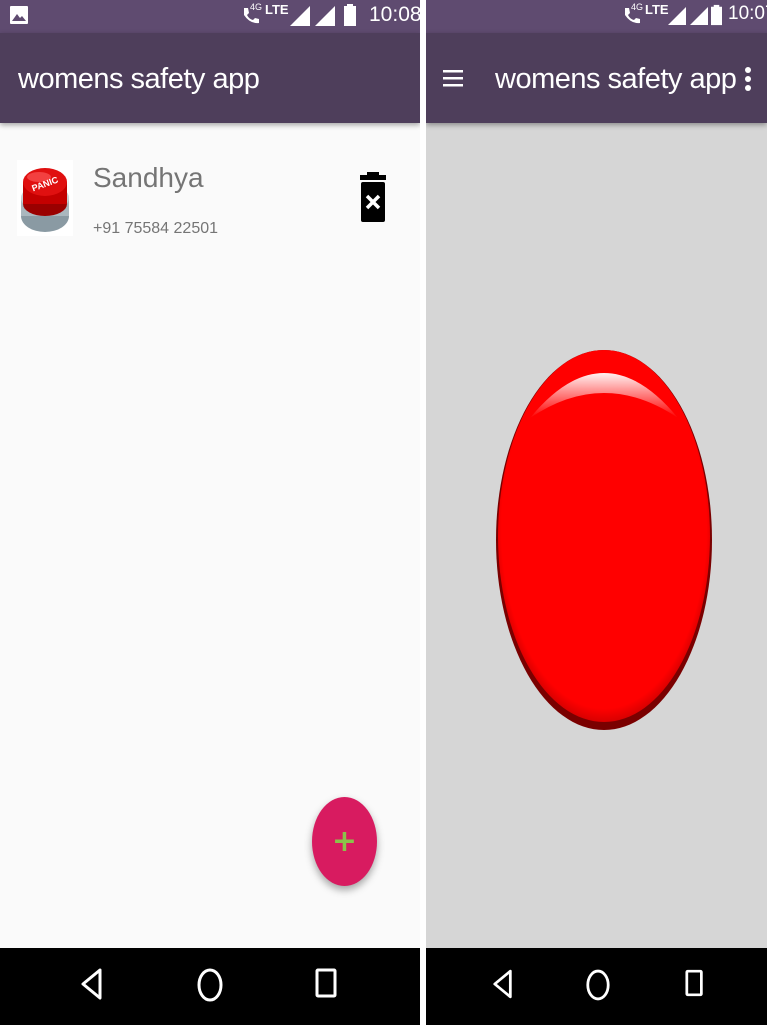  I want to click on panic-button, so click(604, 540).